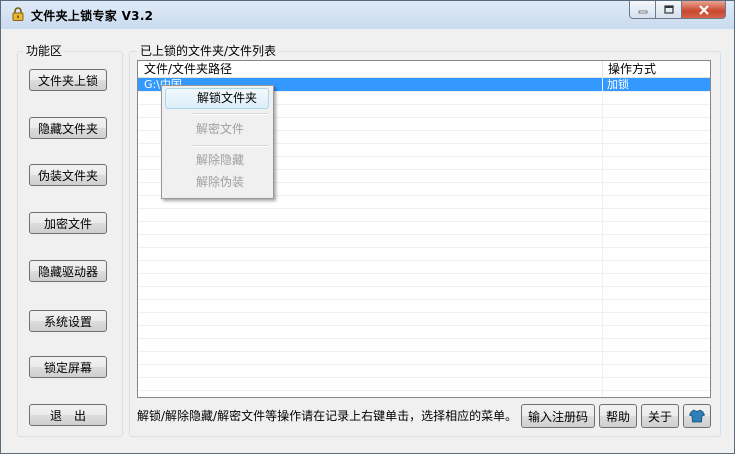 The width and height of the screenshot is (735, 454). Describe the element at coordinates (660, 416) in the screenshot. I see `about-button: 关于` at that location.